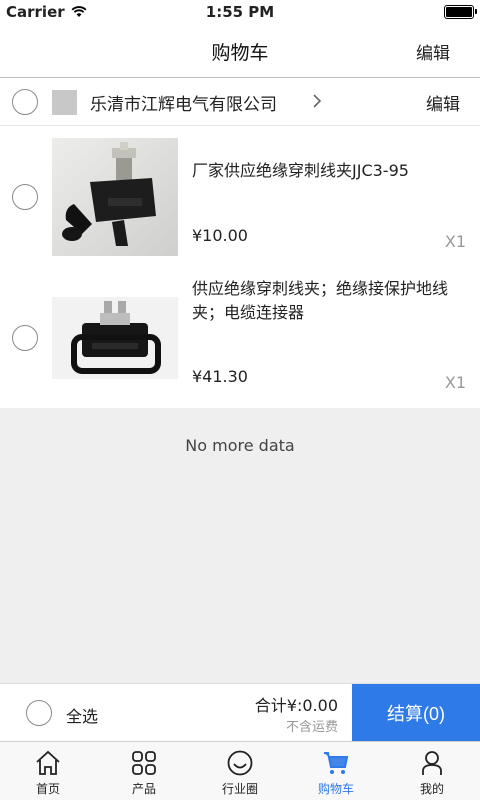 The height and width of the screenshot is (800, 480). What do you see at coordinates (240, 712) in the screenshot?
I see `checkout-bar: 全选 合计¥:0.00 不含运费 结算(0)` at bounding box center [240, 712].